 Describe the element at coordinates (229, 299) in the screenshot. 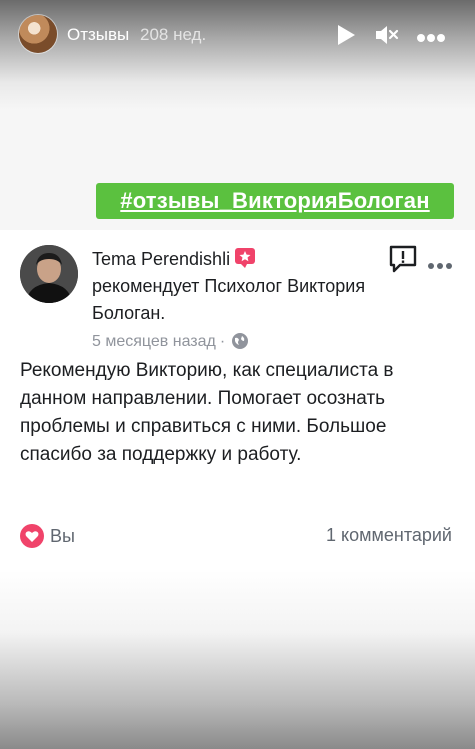

I see `recommends-text: рекомендует Психолог Виктория Бологан.` at that location.